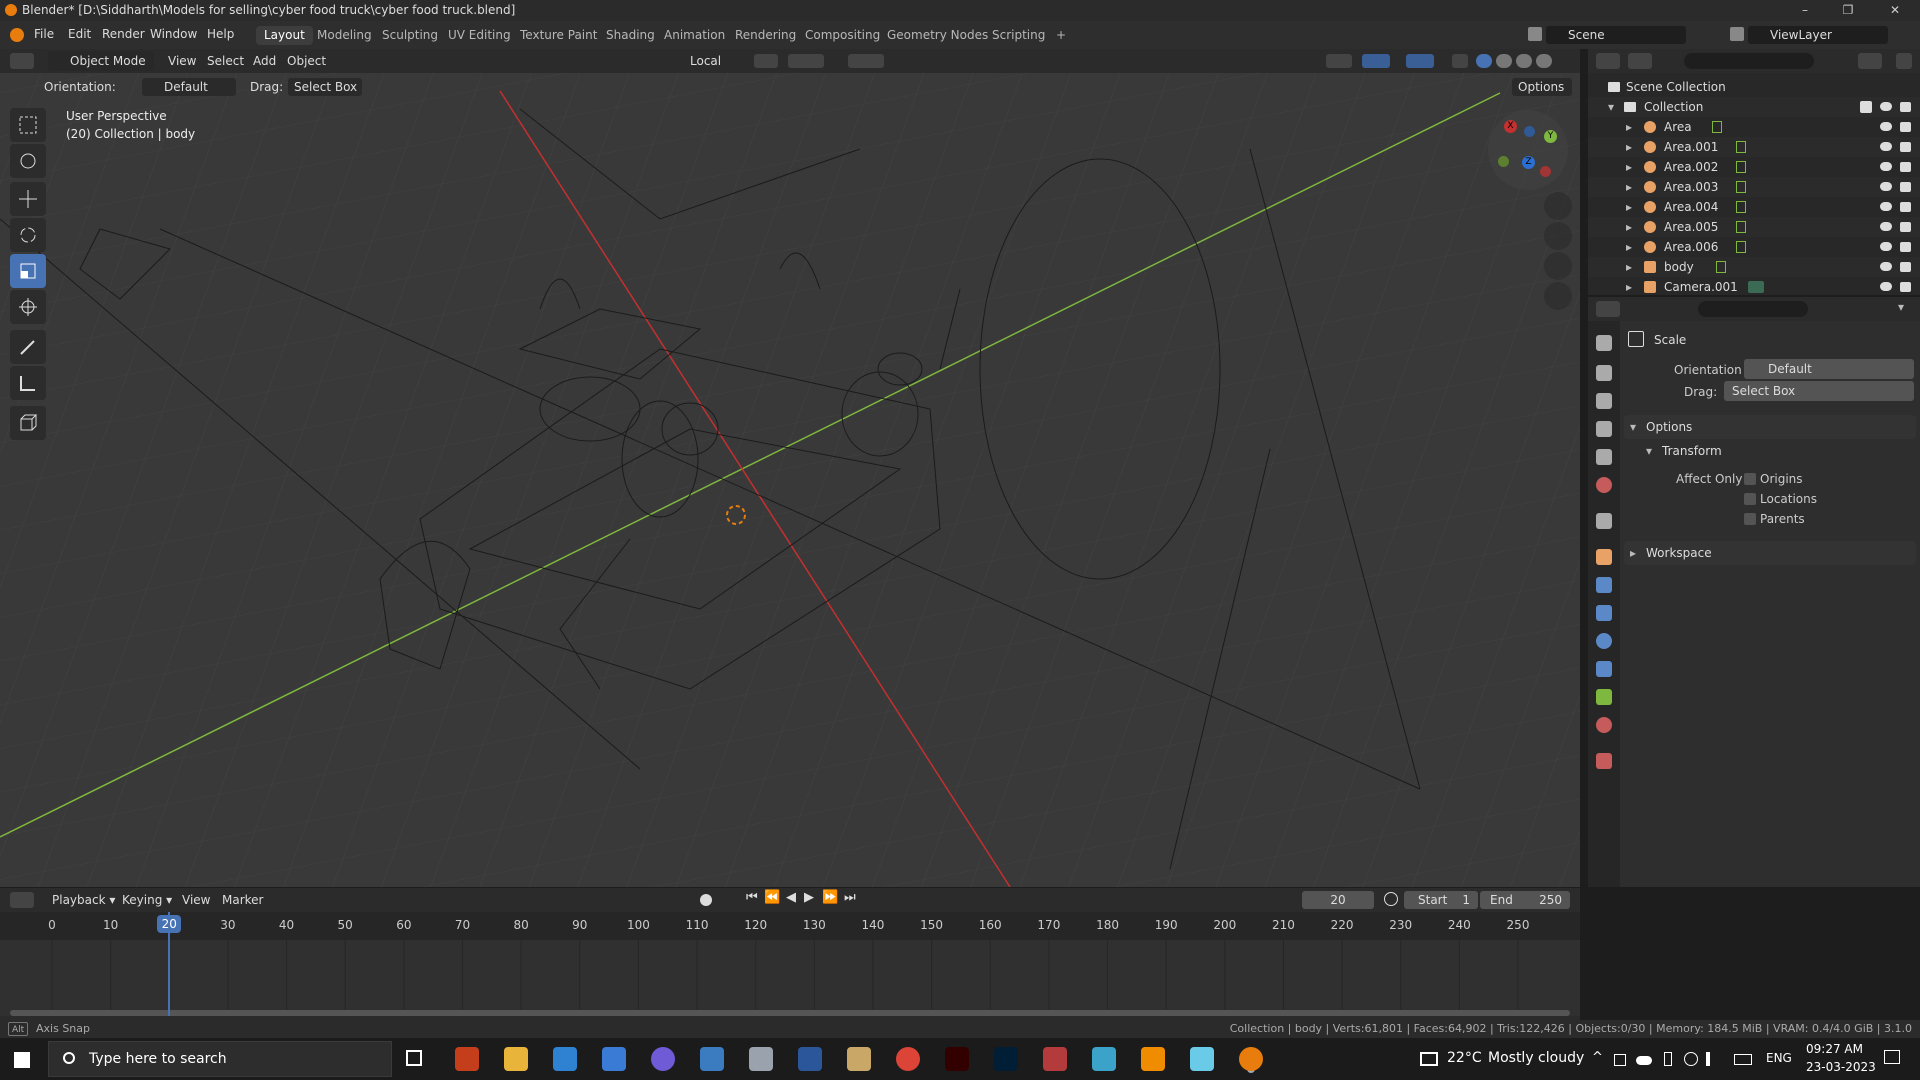  What do you see at coordinates (1529, 131) in the screenshot?
I see `gizmo-neg-z-icon` at bounding box center [1529, 131].